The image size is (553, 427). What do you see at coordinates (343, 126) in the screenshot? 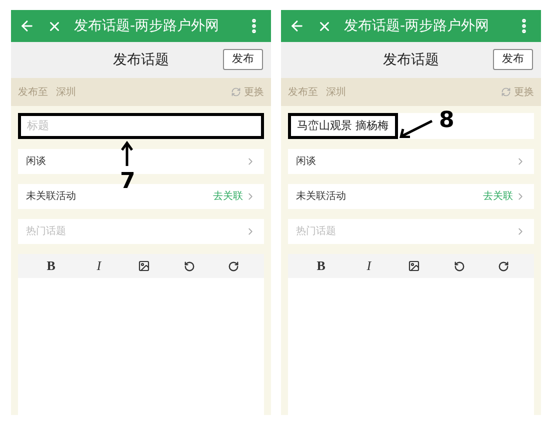
I see `title-text: 马峦山观景 摘杨梅` at bounding box center [343, 126].